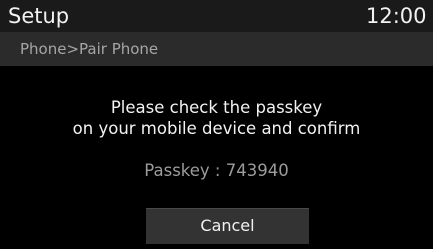  I want to click on message-line-1: Please check the passkey, so click(216, 107).